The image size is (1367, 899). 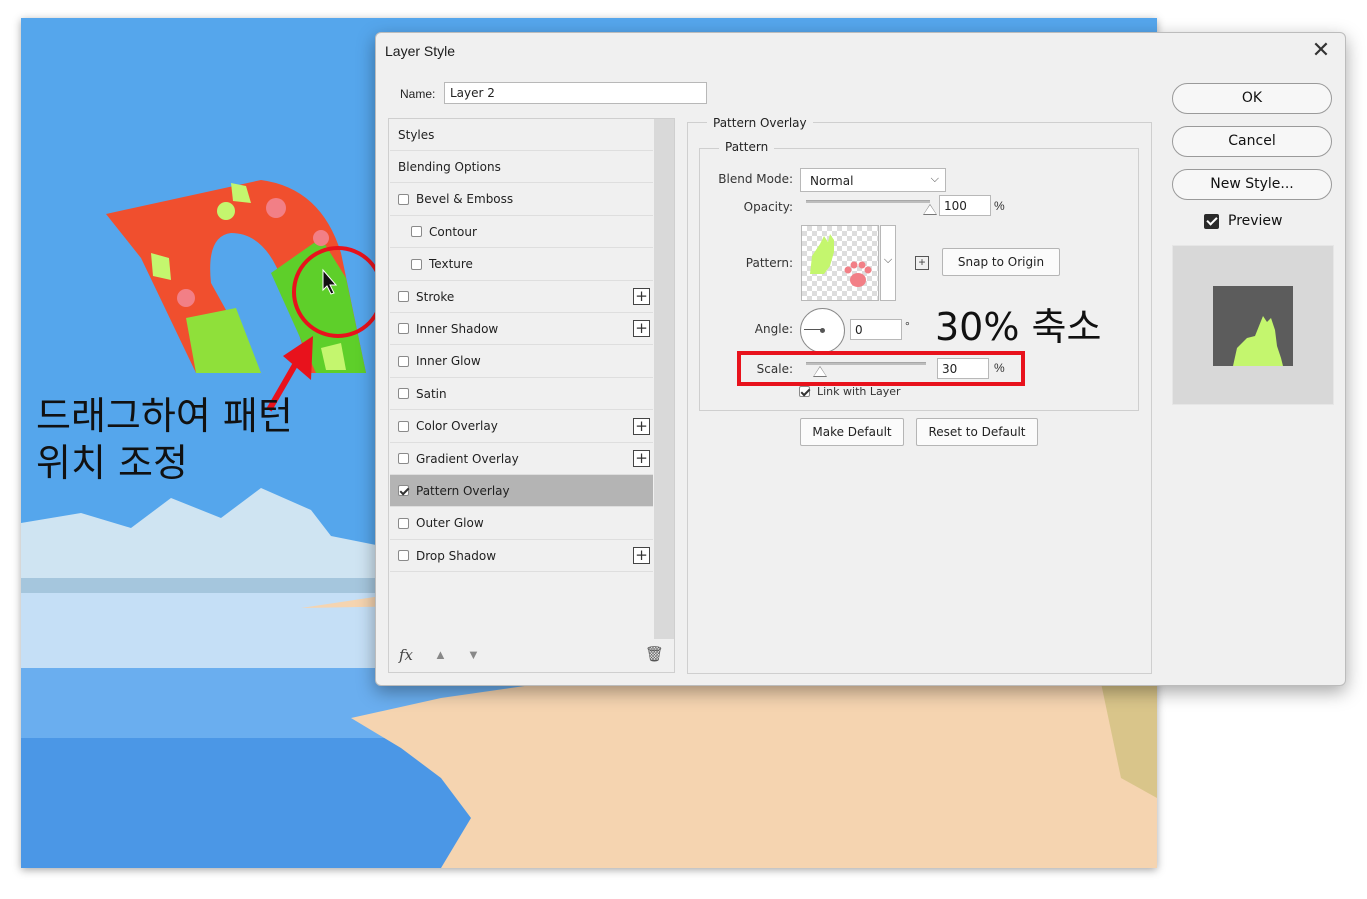 What do you see at coordinates (456, 555) in the screenshot?
I see `style-item-label: Drop Shadow` at bounding box center [456, 555].